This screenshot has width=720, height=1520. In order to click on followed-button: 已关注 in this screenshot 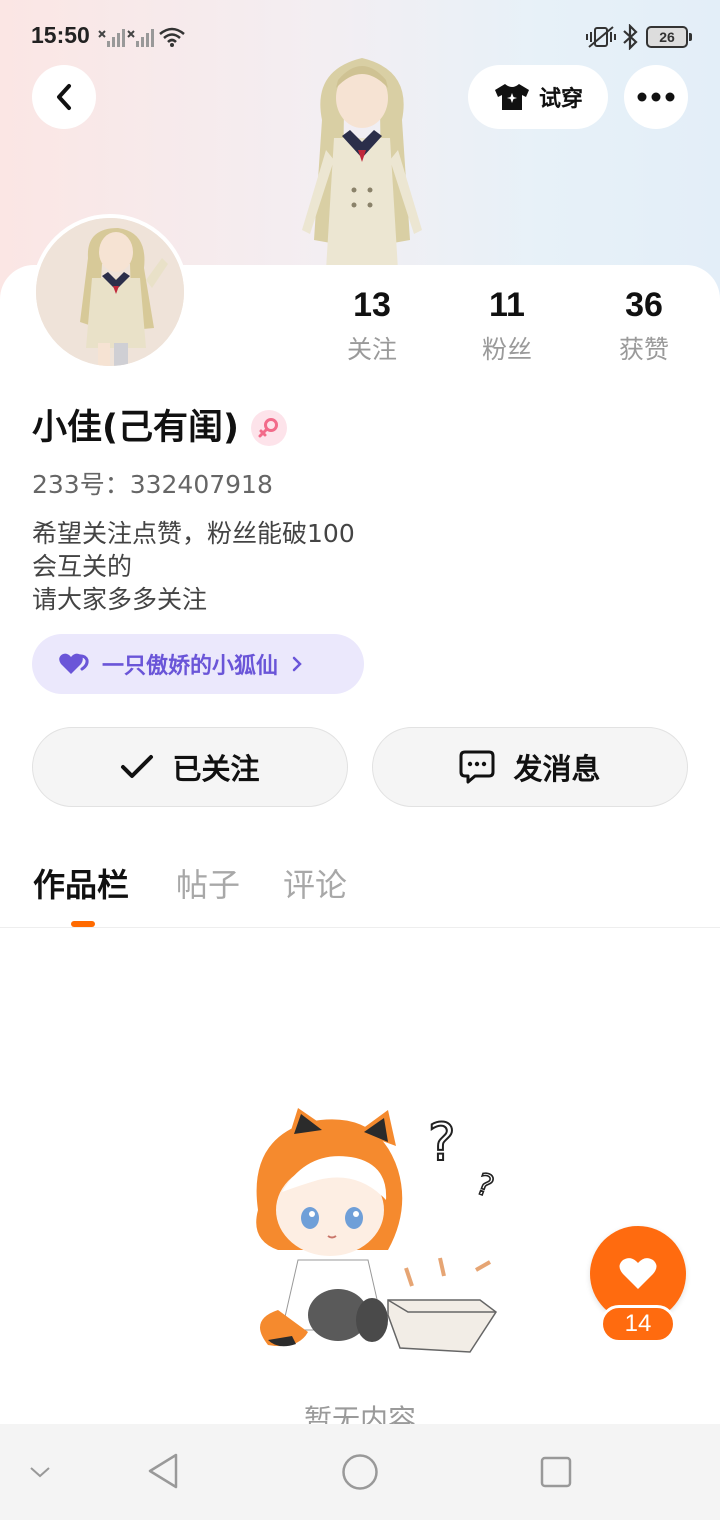, I will do `click(190, 767)`.